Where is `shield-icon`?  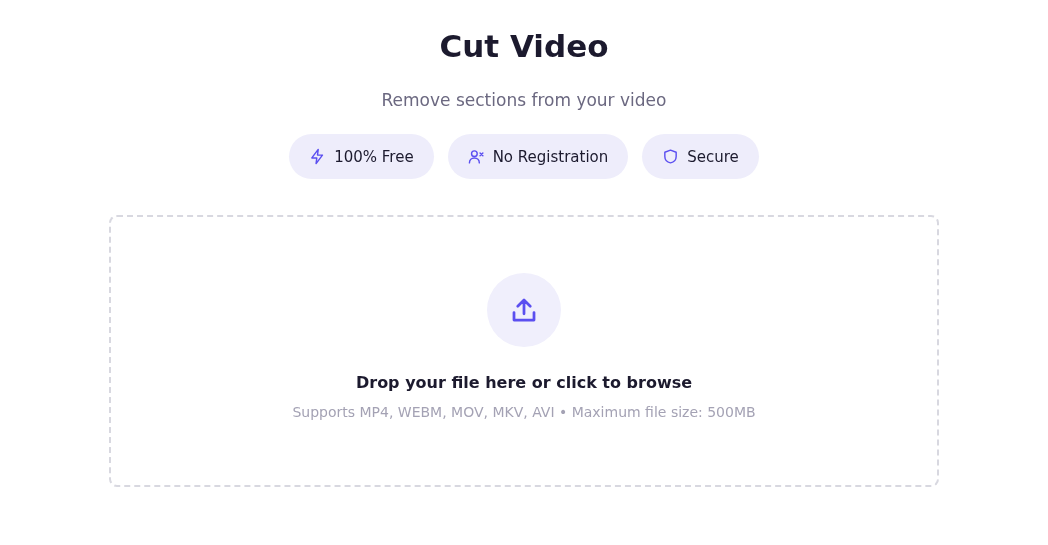
shield-icon is located at coordinates (671, 156).